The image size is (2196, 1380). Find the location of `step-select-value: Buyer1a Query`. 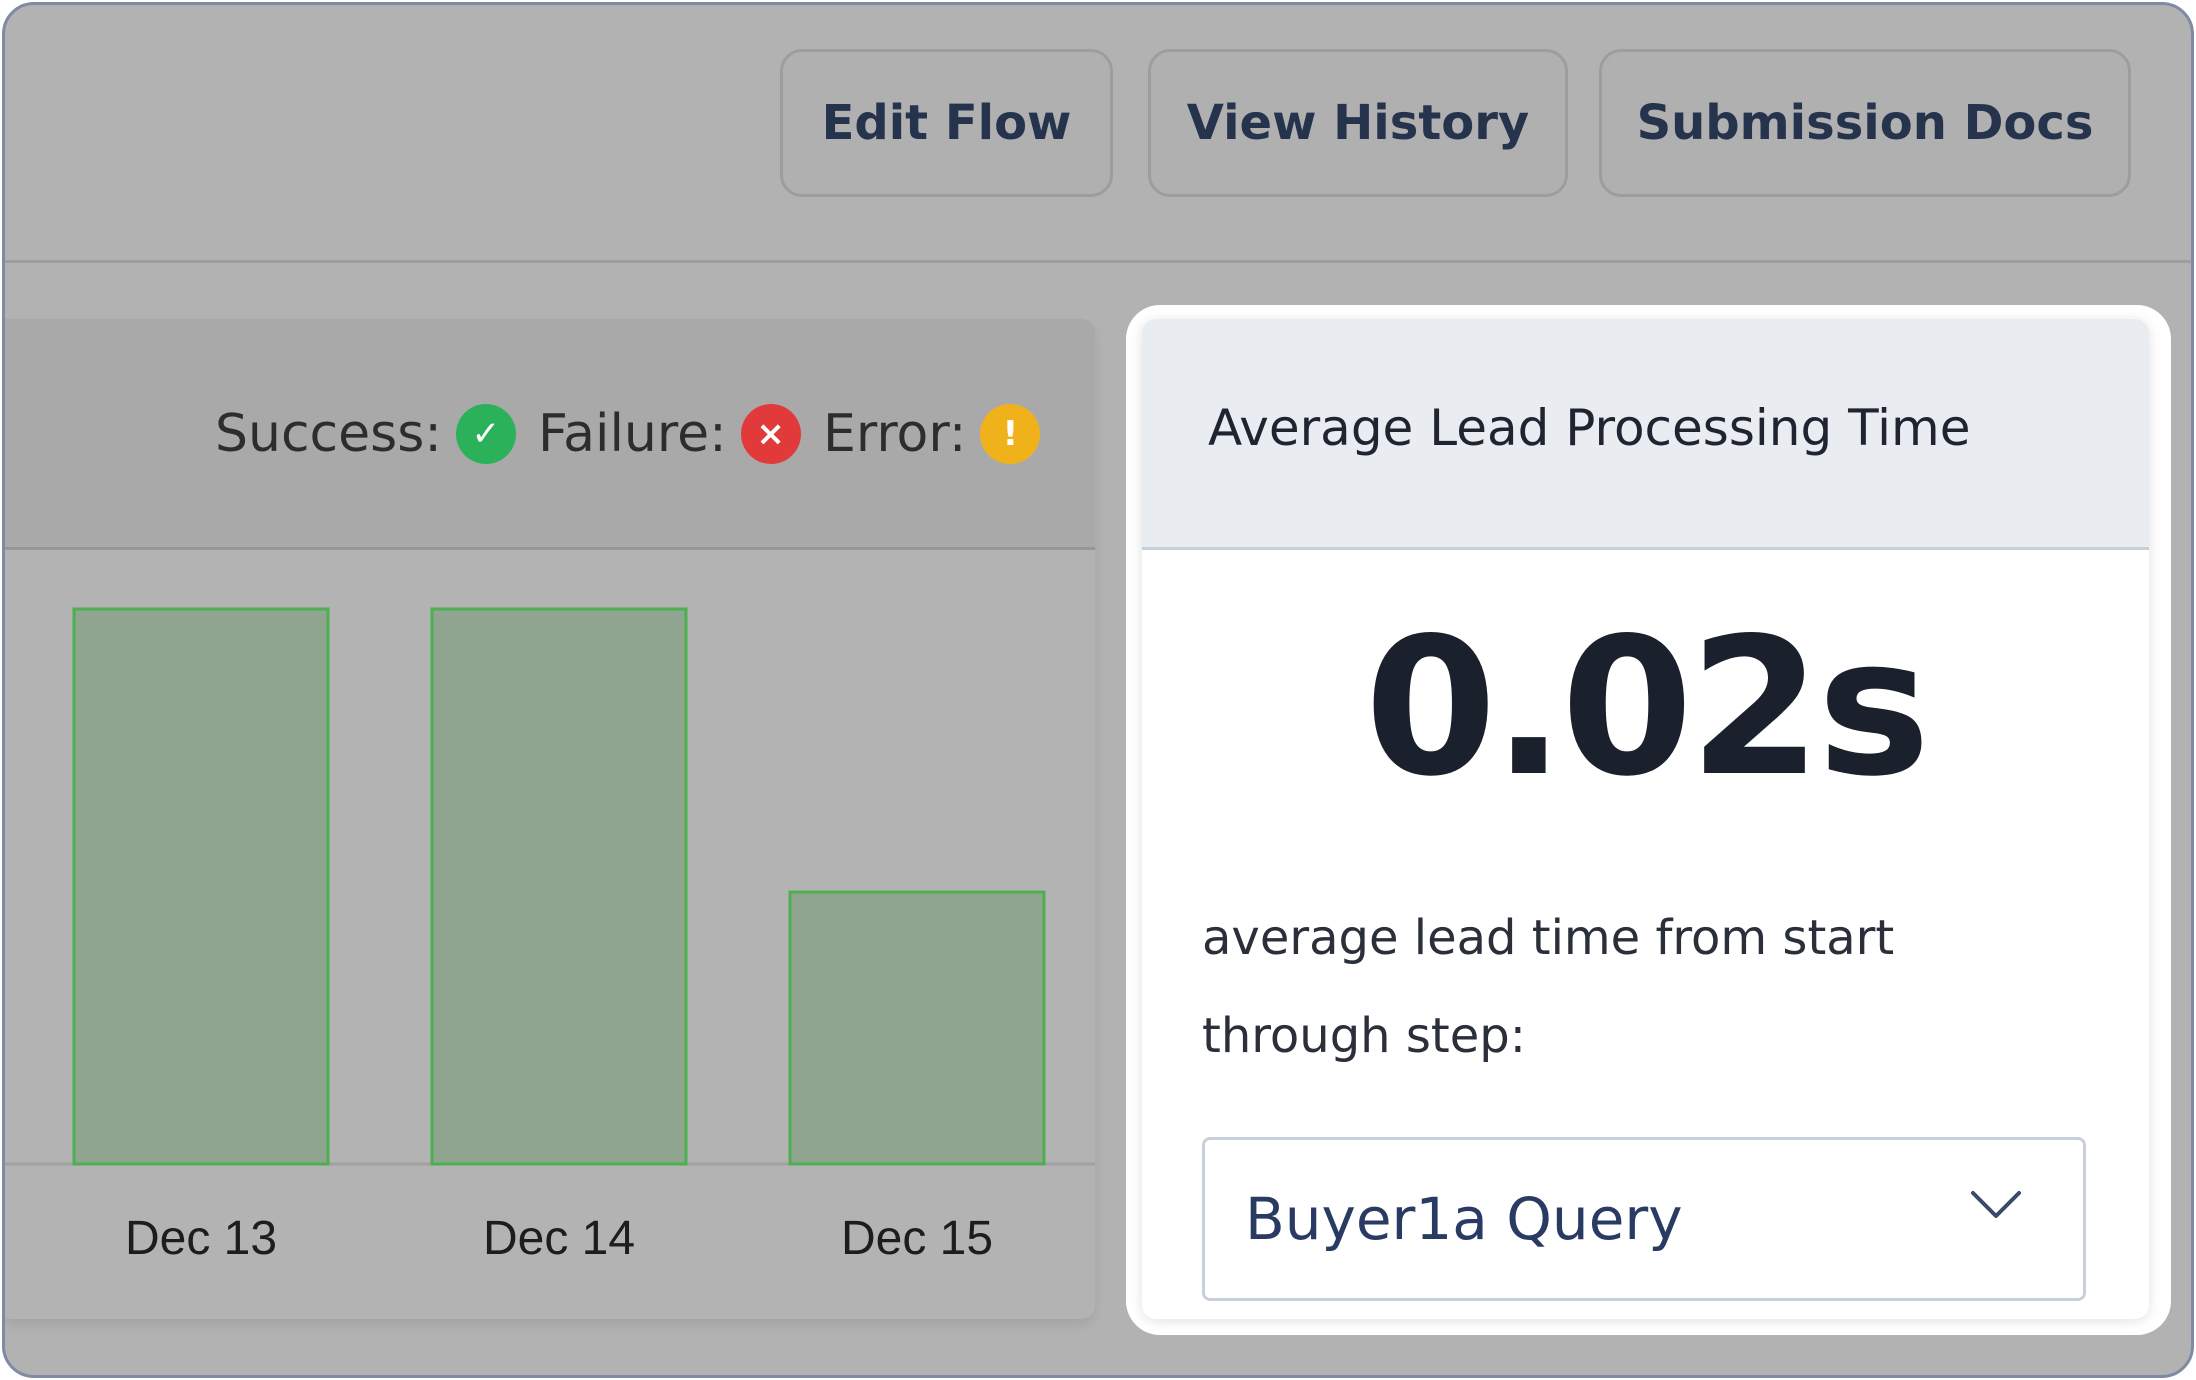

step-select-value: Buyer1a Query is located at coordinates (1464, 1219).